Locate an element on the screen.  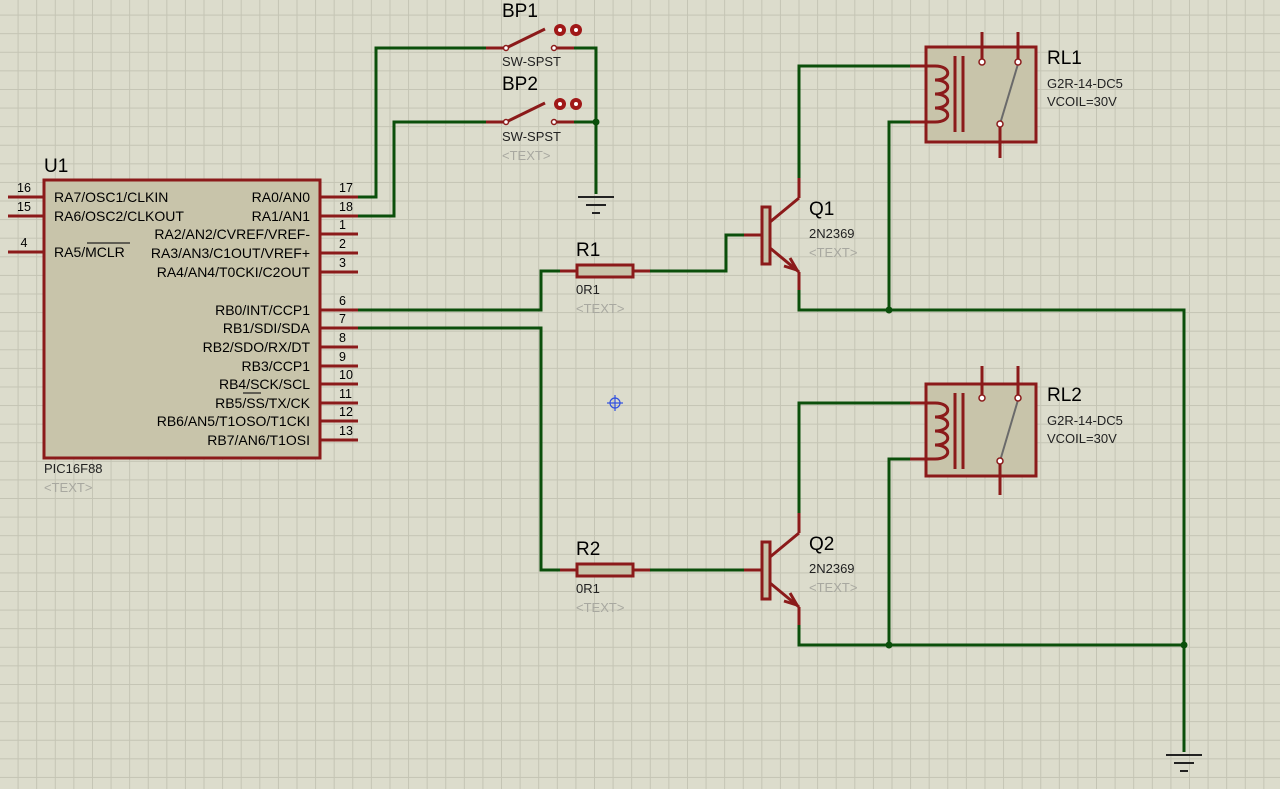
u1-pin-label: RB1/SDI/SDA is located at coordinates (267, 328).